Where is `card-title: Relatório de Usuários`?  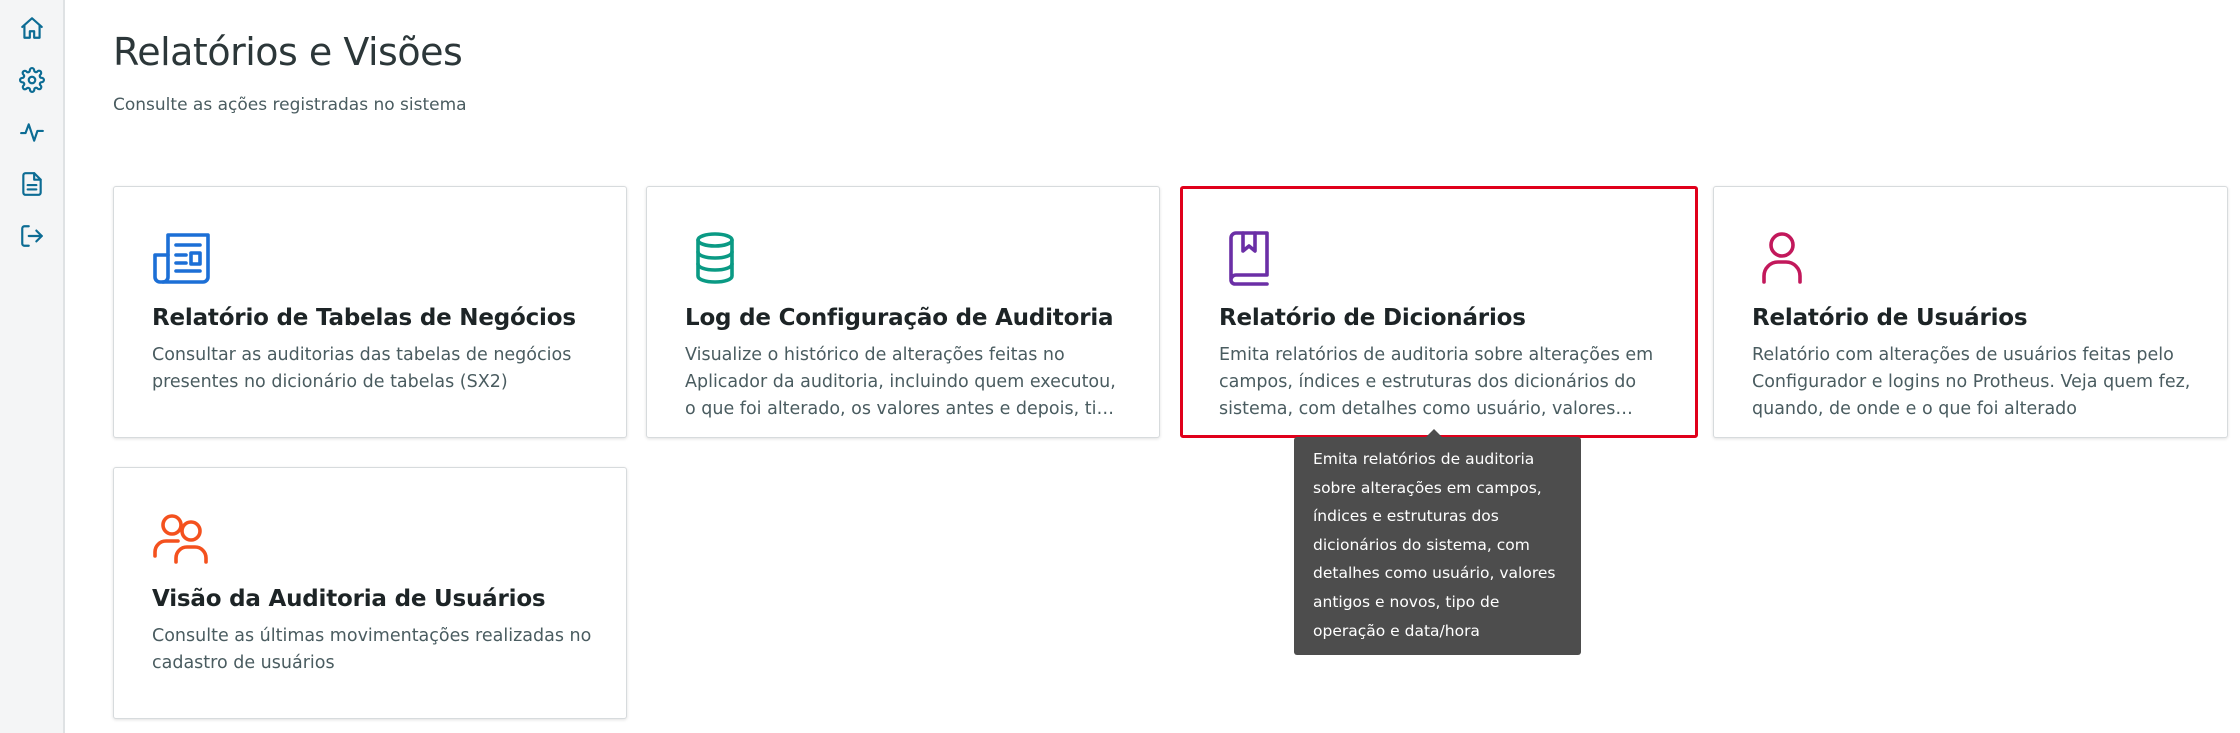
card-title: Relatório de Usuários is located at coordinates (1890, 318).